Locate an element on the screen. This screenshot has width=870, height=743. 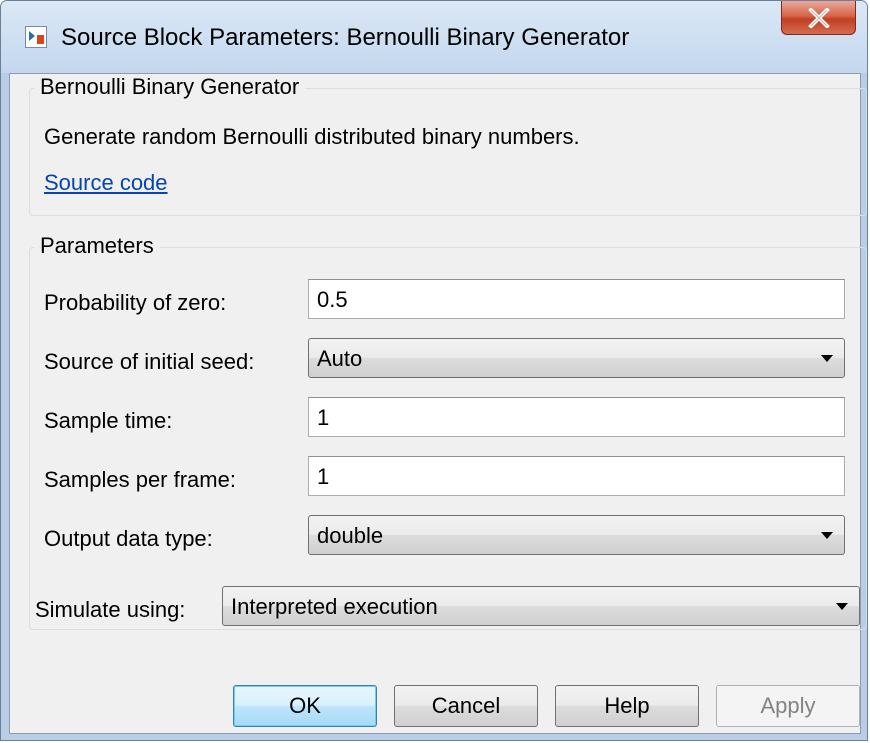
help-button: Help is located at coordinates (627, 706).